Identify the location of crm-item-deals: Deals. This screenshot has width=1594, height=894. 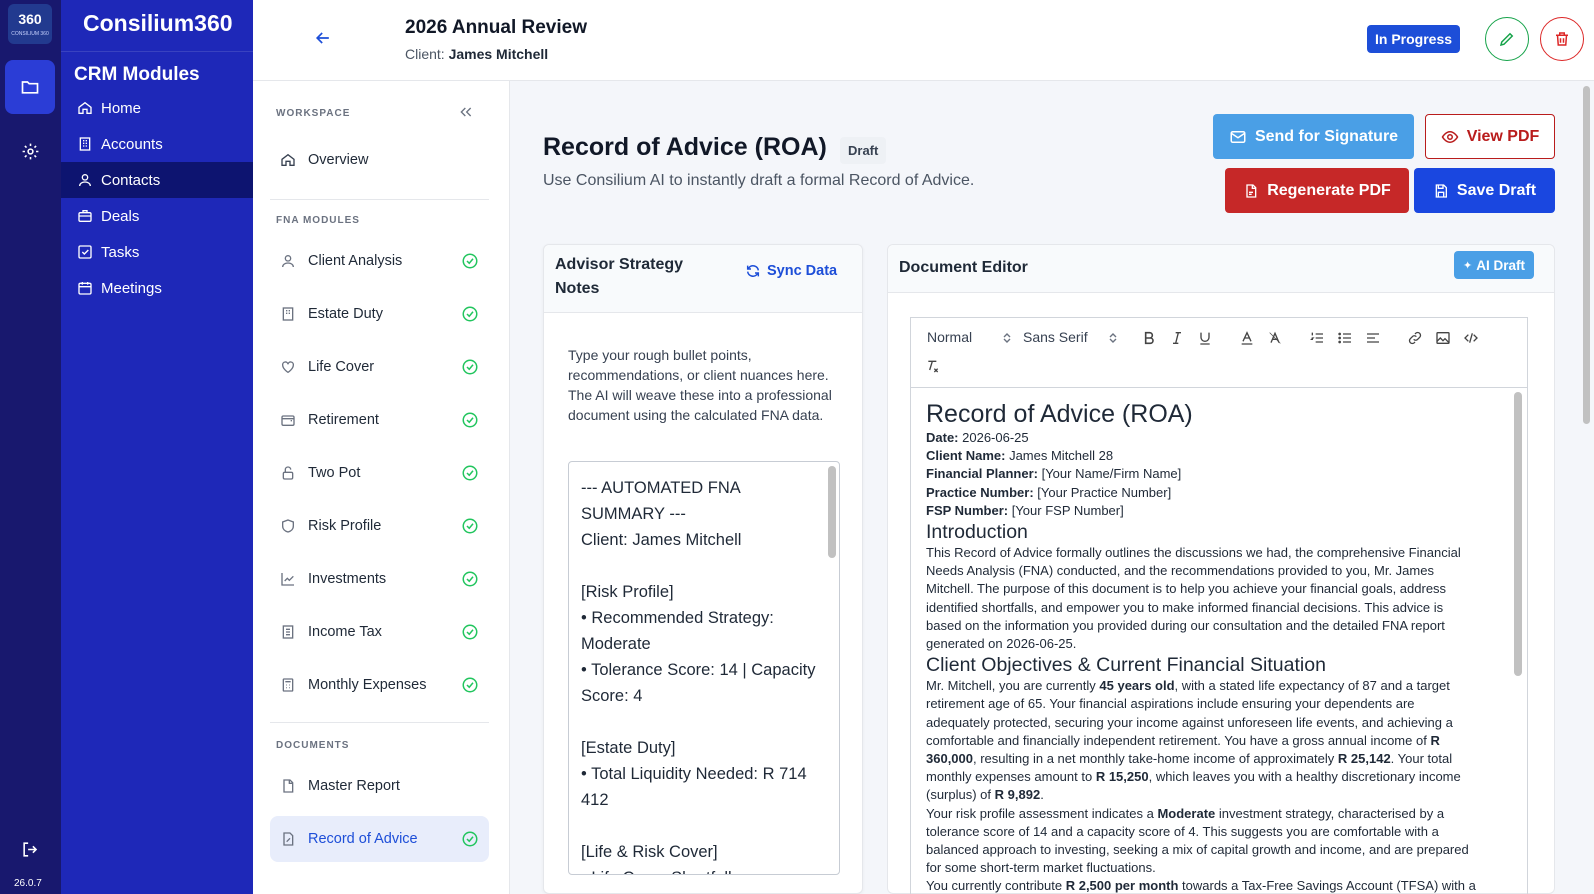
(157, 216).